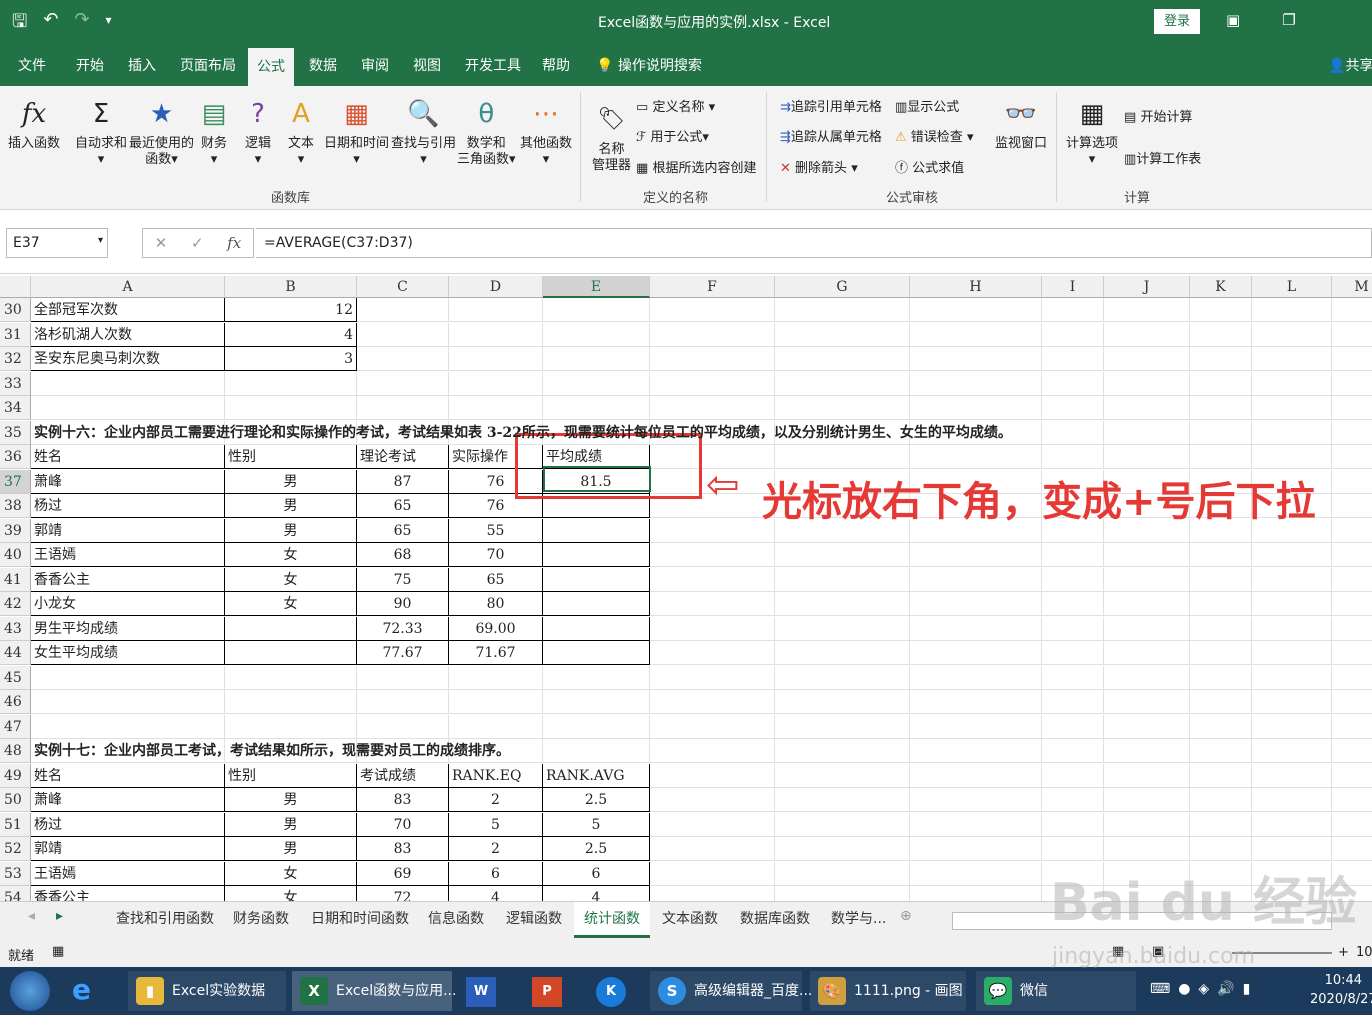 The image size is (1372, 1015). Describe the element at coordinates (403, 653) in the screenshot. I see `cell: 77.67` at that location.